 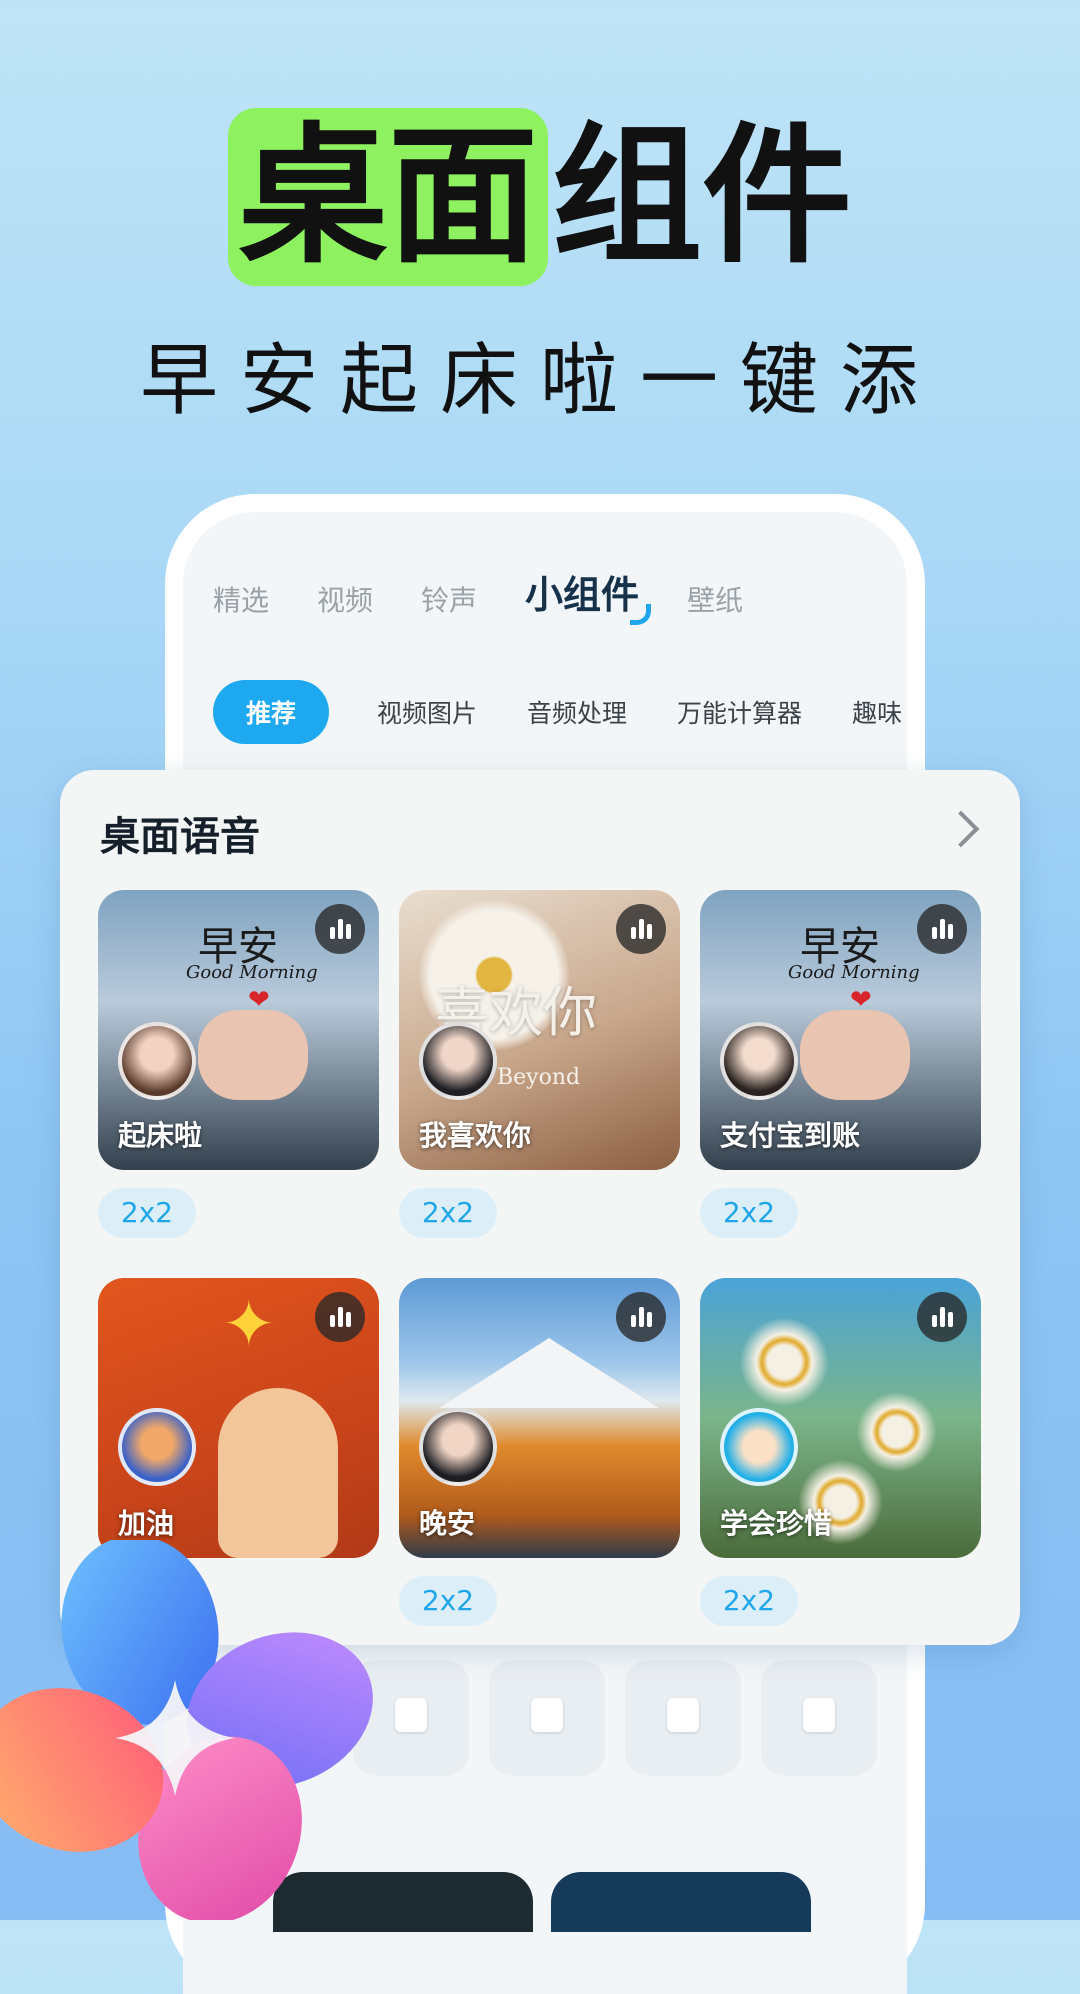 I want to click on tab-ringtone: 铃声, so click(x=449, y=599).